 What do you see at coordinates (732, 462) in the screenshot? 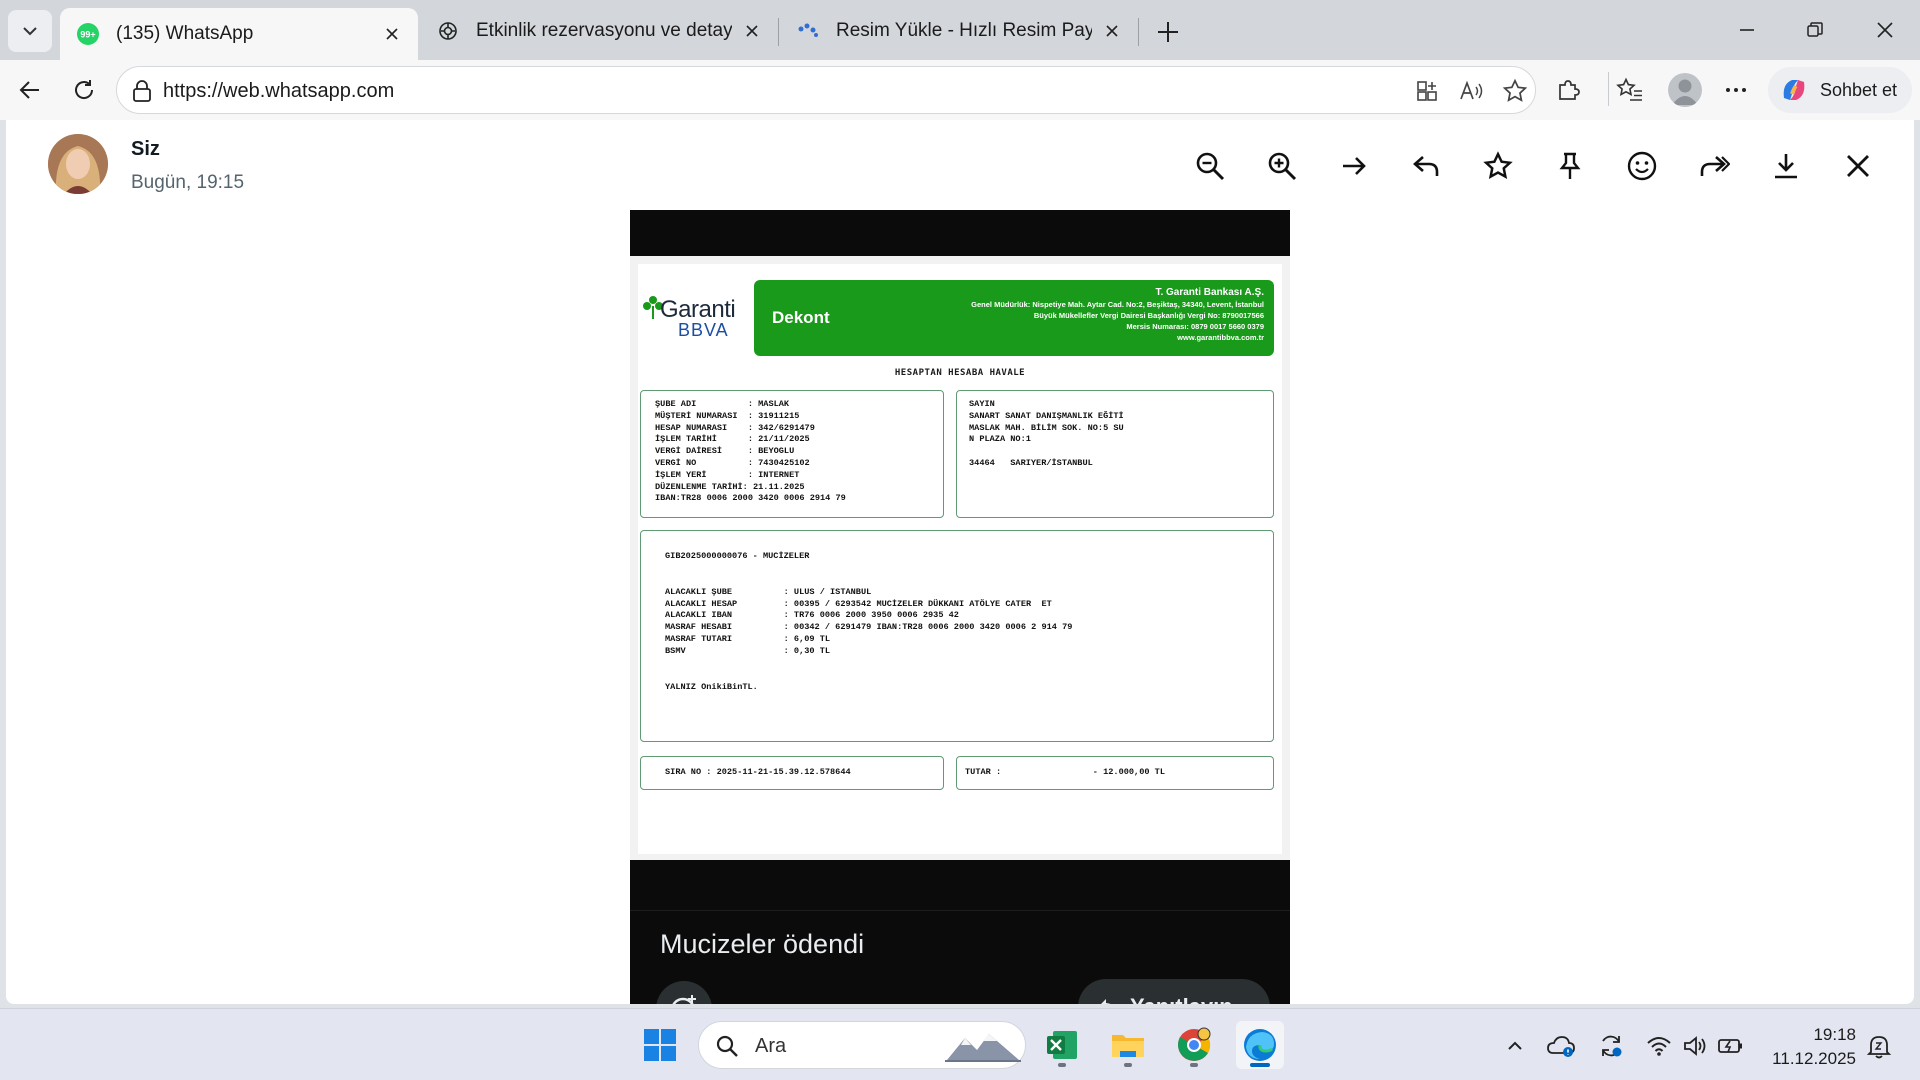
I see `account-row: VERGİ NO : 7430425102` at bounding box center [732, 462].